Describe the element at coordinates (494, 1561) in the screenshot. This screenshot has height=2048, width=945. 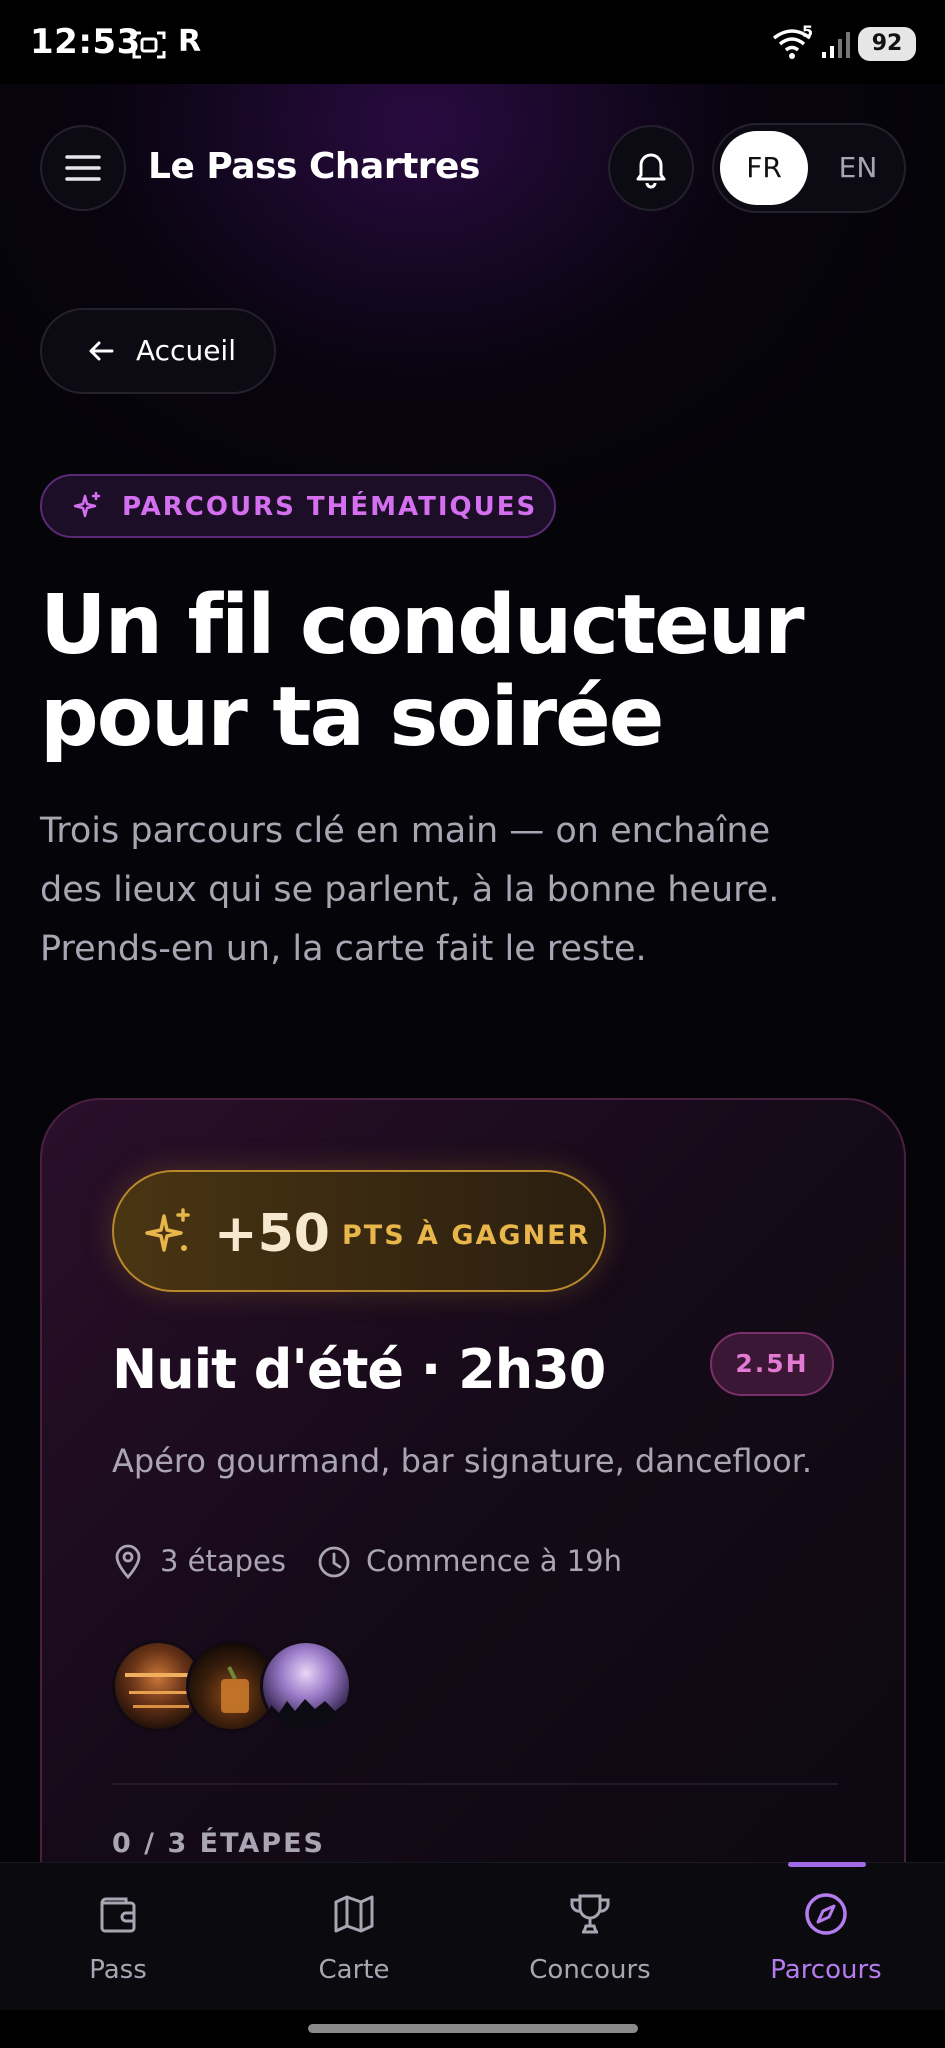
I see `route-start-time: Commence à 19h` at that location.